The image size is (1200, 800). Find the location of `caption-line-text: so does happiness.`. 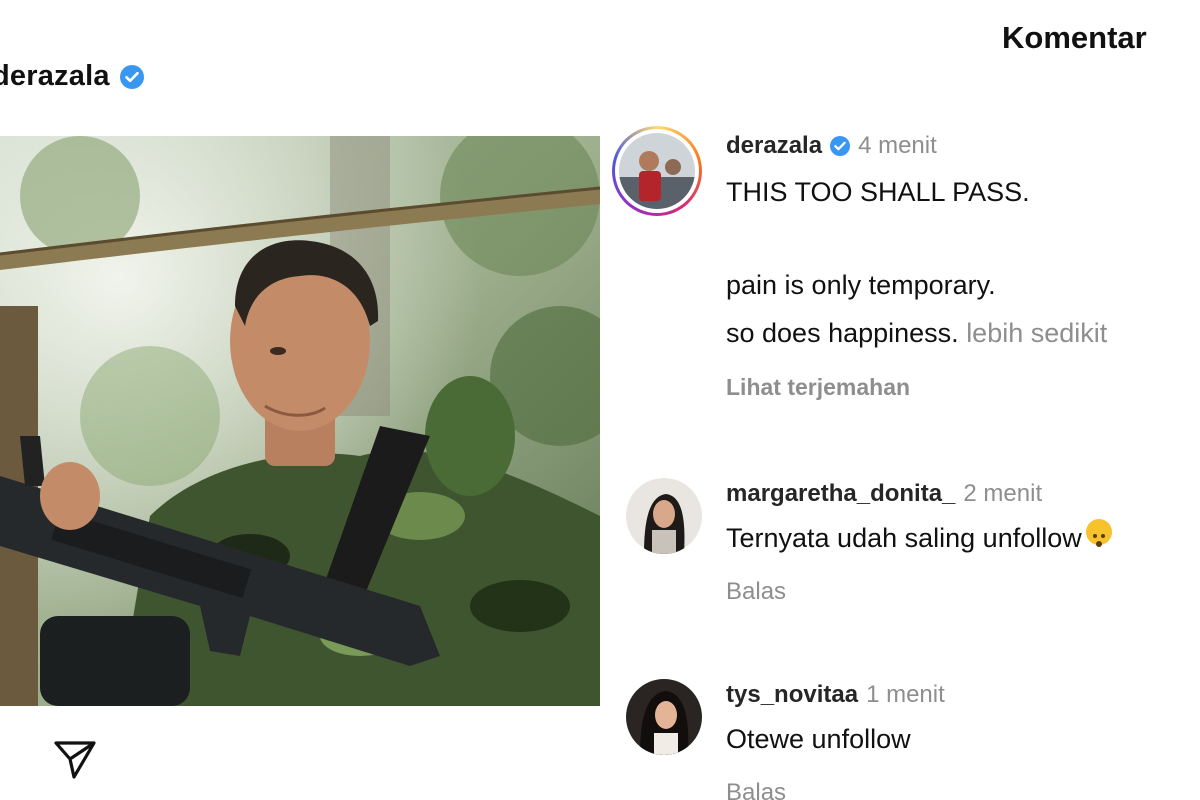

caption-line-text: so does happiness. is located at coordinates (842, 333).